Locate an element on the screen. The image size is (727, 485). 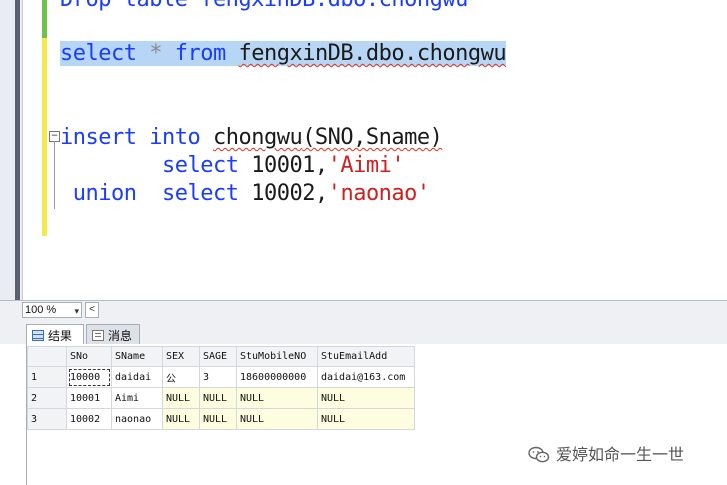
table-row: 3 10002 naonao NULL NULL NULL NULL is located at coordinates (221, 419).